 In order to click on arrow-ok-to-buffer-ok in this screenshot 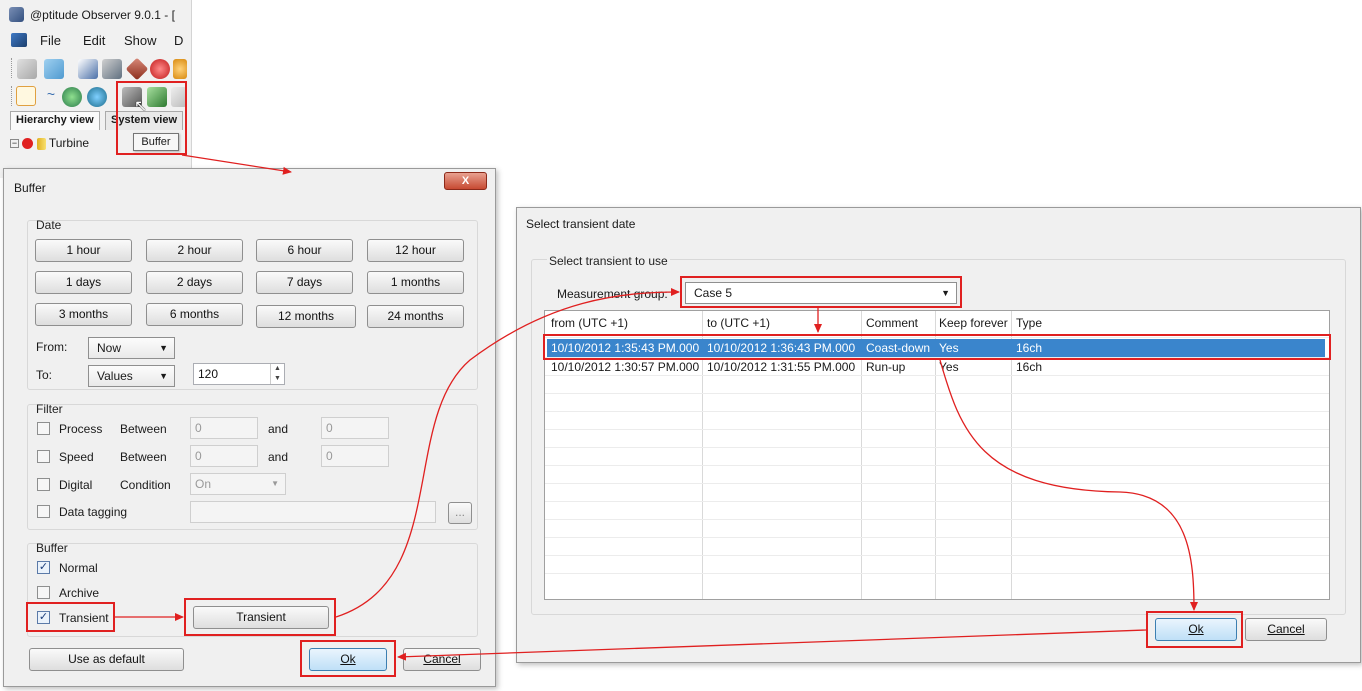, I will do `click(772, 645)`.